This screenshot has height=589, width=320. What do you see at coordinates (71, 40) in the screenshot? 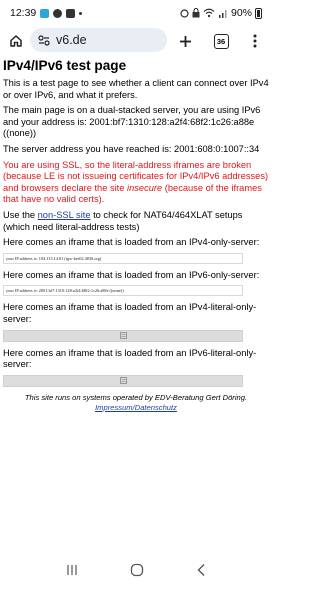
I see `url-text: v6.de` at bounding box center [71, 40].